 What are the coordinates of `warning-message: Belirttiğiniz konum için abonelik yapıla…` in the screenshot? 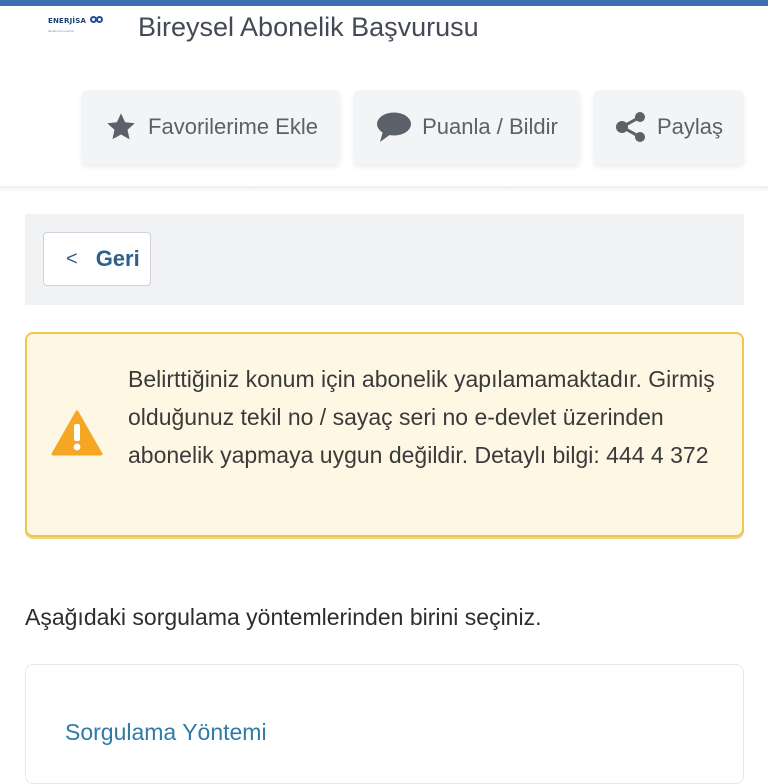 It's located at (421, 417).